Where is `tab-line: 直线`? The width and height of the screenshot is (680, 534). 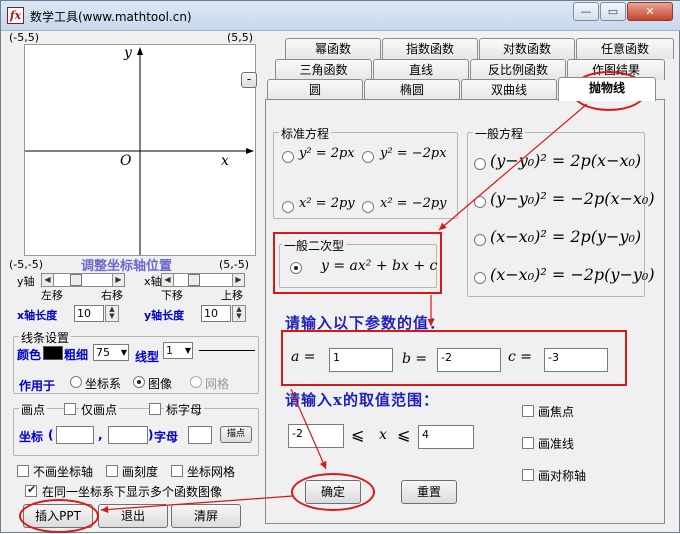 tab-line: 直线 is located at coordinates (421, 69).